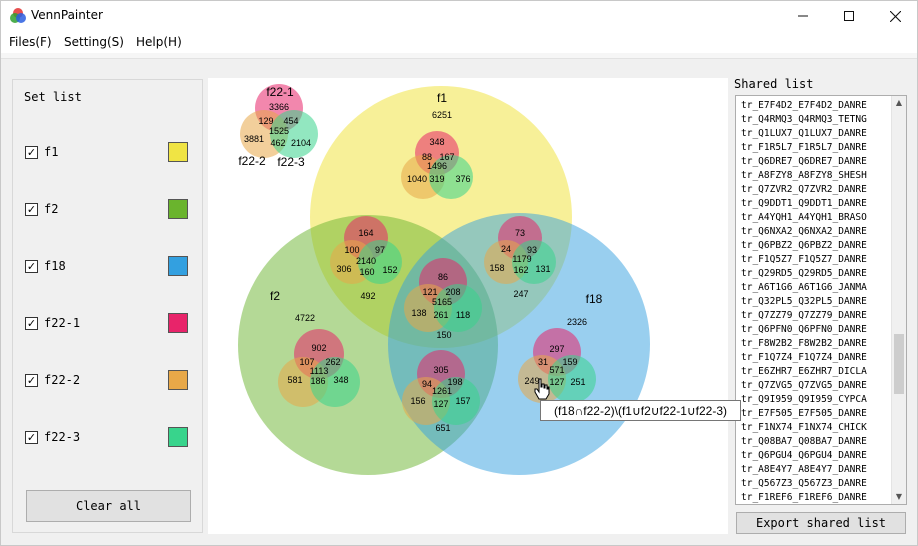 The width and height of the screenshot is (918, 546). What do you see at coordinates (31, 437) in the screenshot?
I see `set-checkbox-f22-3: ✓` at bounding box center [31, 437].